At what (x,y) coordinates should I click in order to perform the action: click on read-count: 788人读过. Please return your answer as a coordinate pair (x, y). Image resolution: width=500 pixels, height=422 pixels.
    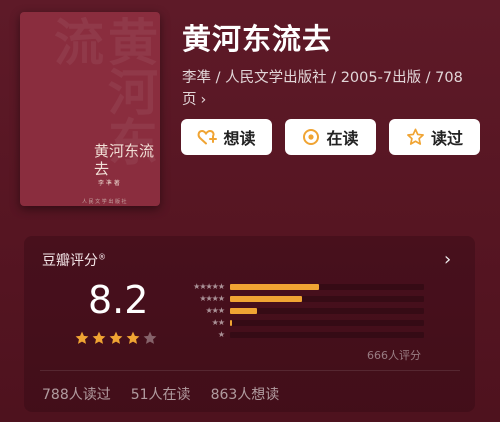
    Looking at the image, I should click on (76, 394).